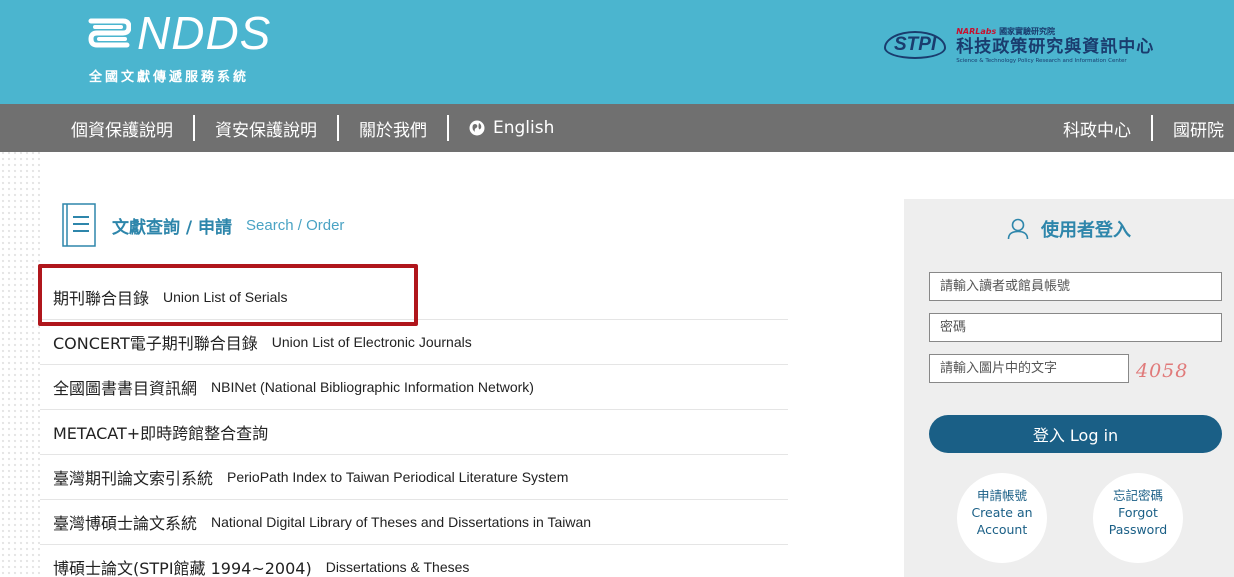 The image size is (1234, 577). What do you see at coordinates (414, 432) in the screenshot?
I see `list-item-metacat: METACAT+即時跨館整合查詢` at bounding box center [414, 432].